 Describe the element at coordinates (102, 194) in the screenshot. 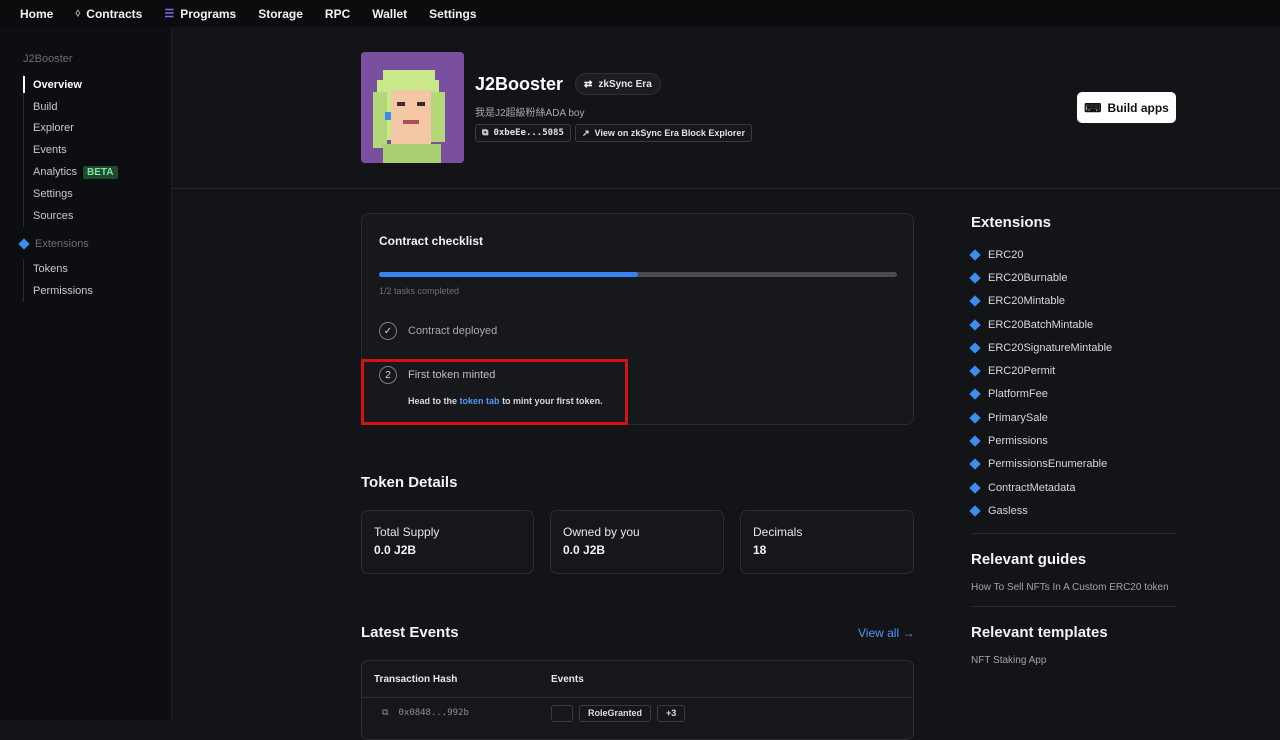

I see `sidebar-item-settings: Settings` at that location.